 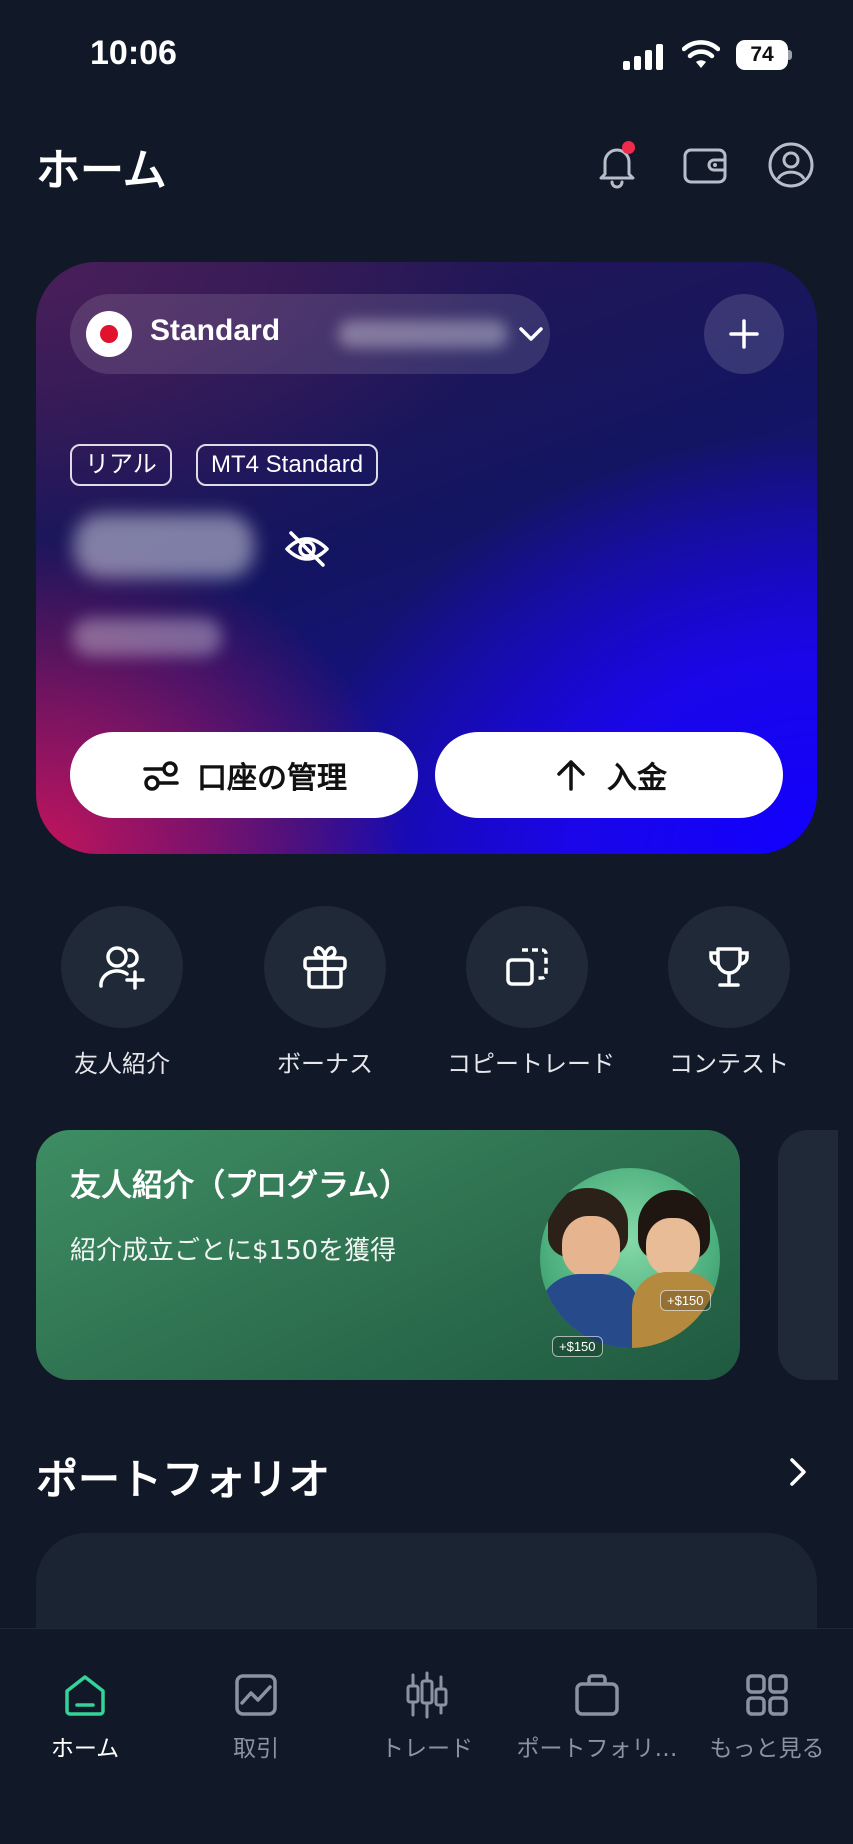 What do you see at coordinates (310, 334) in the screenshot?
I see `account-selector: Standard` at bounding box center [310, 334].